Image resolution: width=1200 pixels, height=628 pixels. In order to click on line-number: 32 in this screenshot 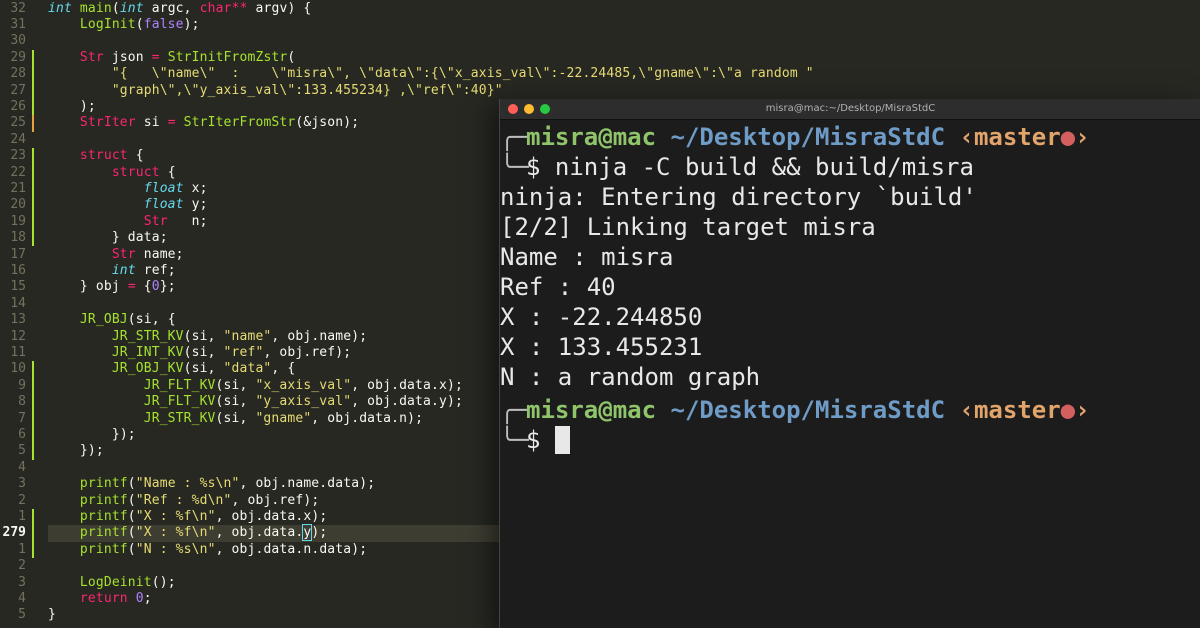, I will do `click(18, 8)`.